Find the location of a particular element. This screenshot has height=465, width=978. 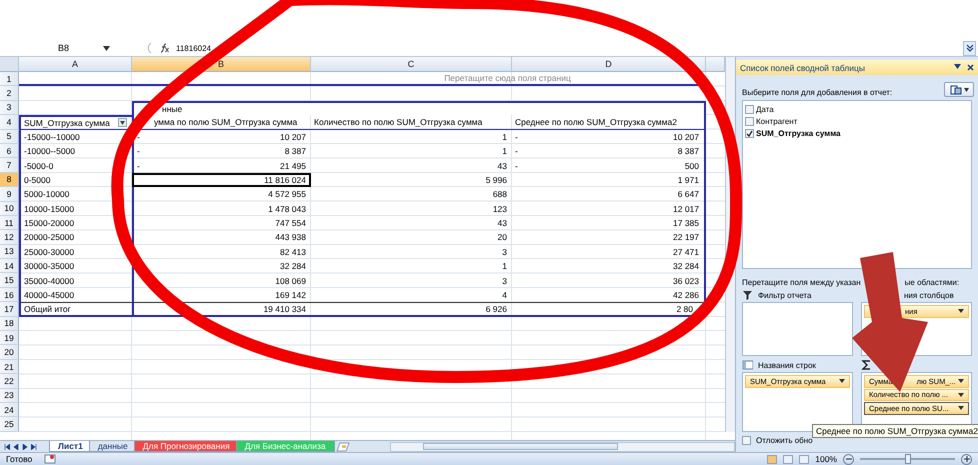

row-header: 25 is located at coordinates (9, 424).